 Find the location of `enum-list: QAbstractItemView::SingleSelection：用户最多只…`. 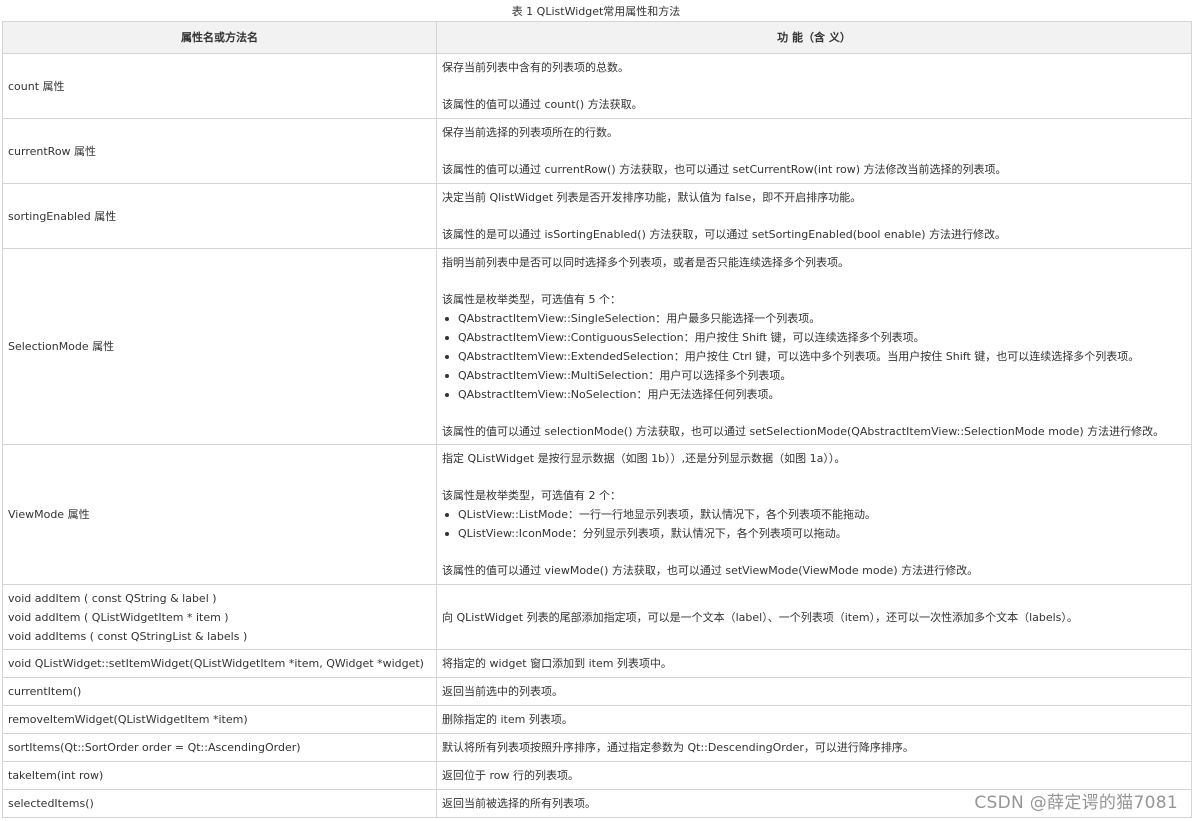

enum-list: QAbstractItemView::SingleSelection：用户最多只… is located at coordinates (814, 356).